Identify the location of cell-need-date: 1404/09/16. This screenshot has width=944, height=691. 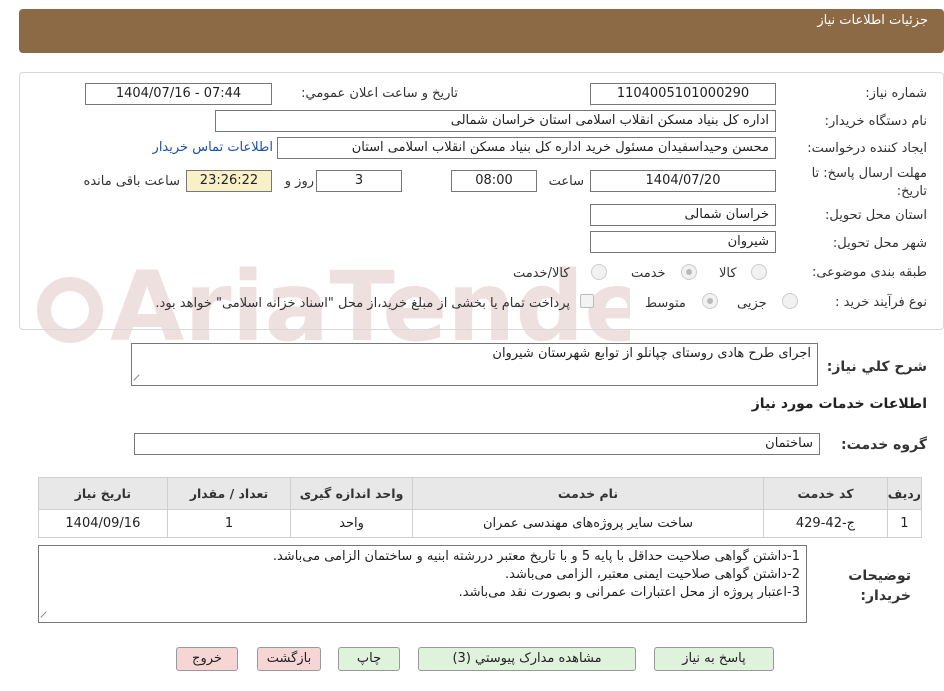
(103, 523).